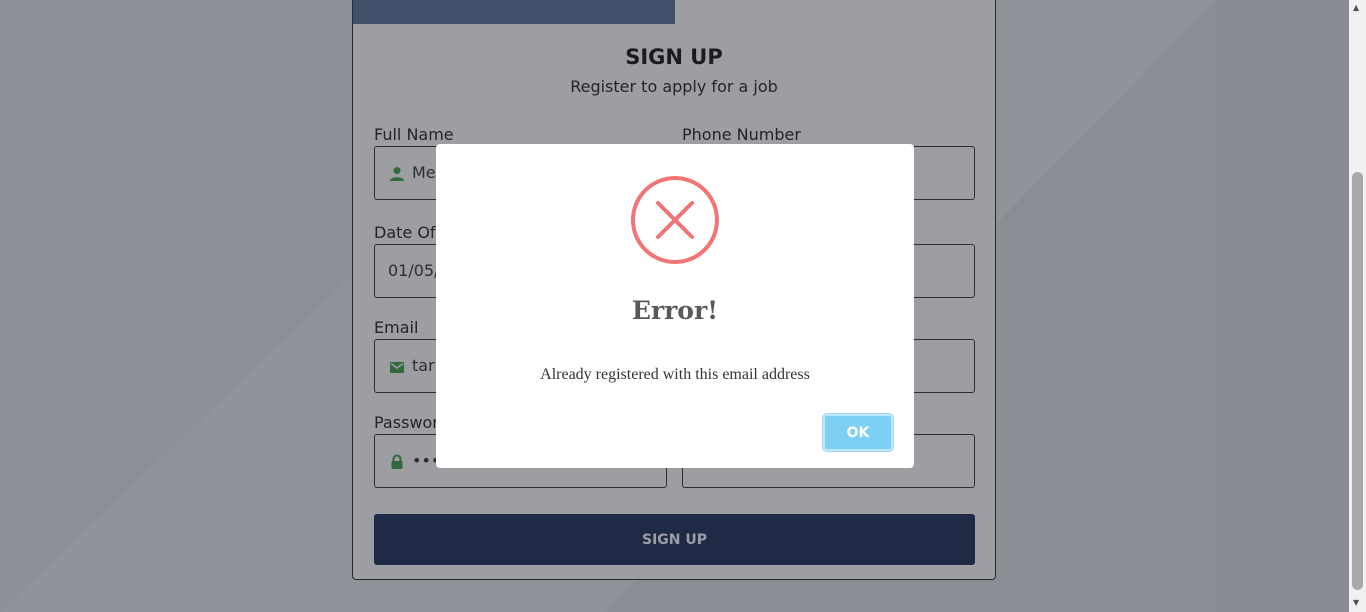 This screenshot has height=612, width=1366. I want to click on dialog-title: Error!, so click(675, 310).